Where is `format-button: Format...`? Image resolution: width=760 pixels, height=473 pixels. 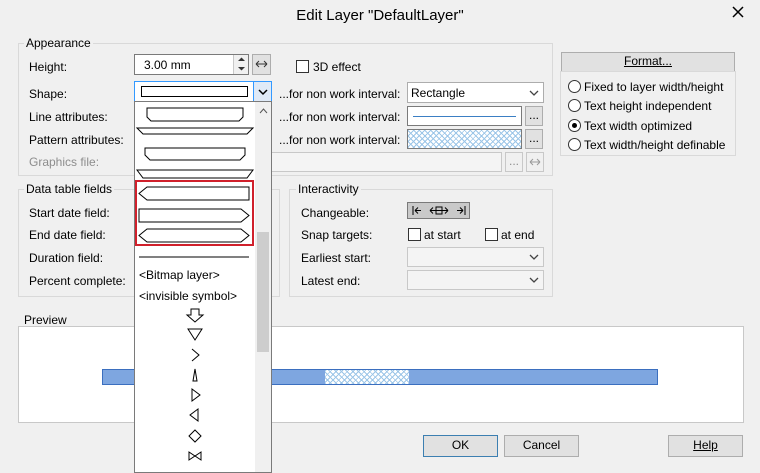 format-button: Format... is located at coordinates (648, 62).